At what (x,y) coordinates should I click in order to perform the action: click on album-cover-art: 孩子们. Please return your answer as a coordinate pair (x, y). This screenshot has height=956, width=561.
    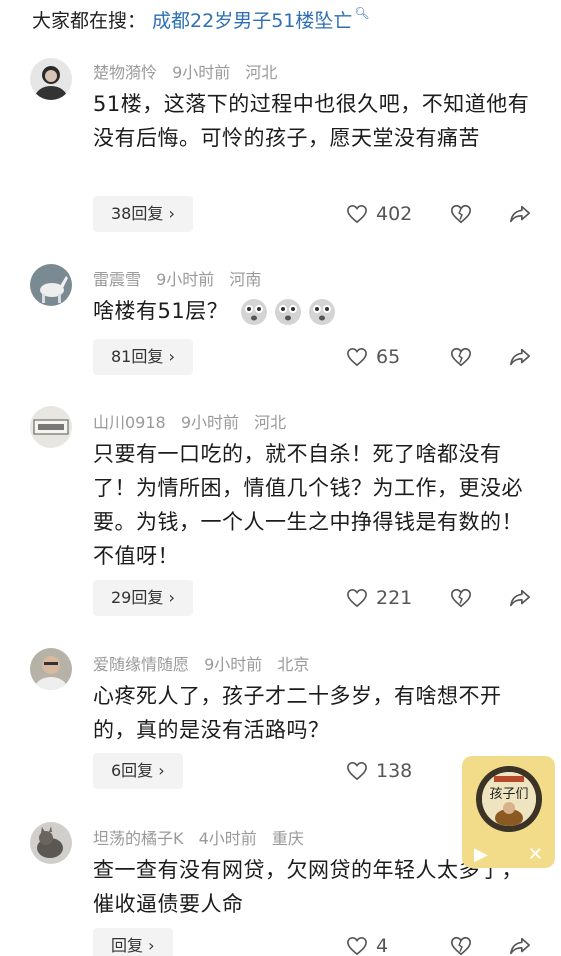
    Looking at the image, I should click on (509, 799).